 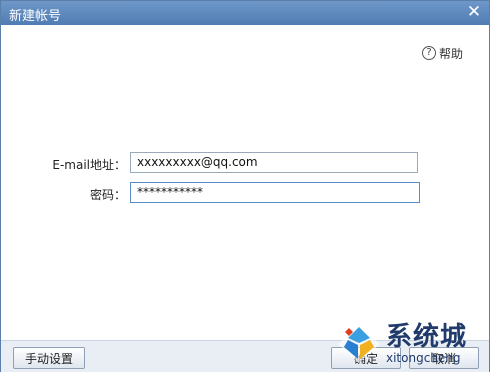 What do you see at coordinates (359, 344) in the screenshot?
I see `watermark-logo-icon` at bounding box center [359, 344].